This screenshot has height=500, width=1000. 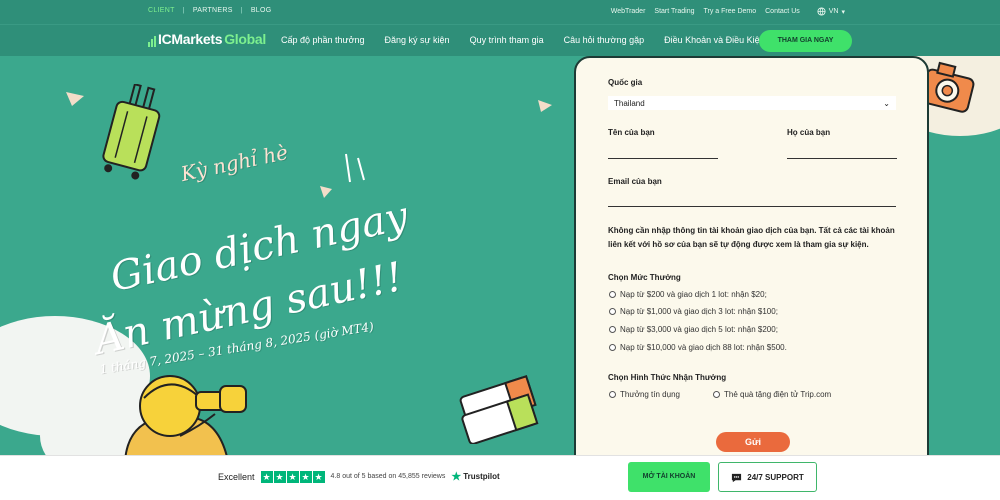 What do you see at coordinates (886, 103) in the screenshot?
I see `chevron-down-icon: ⌄` at bounding box center [886, 103].